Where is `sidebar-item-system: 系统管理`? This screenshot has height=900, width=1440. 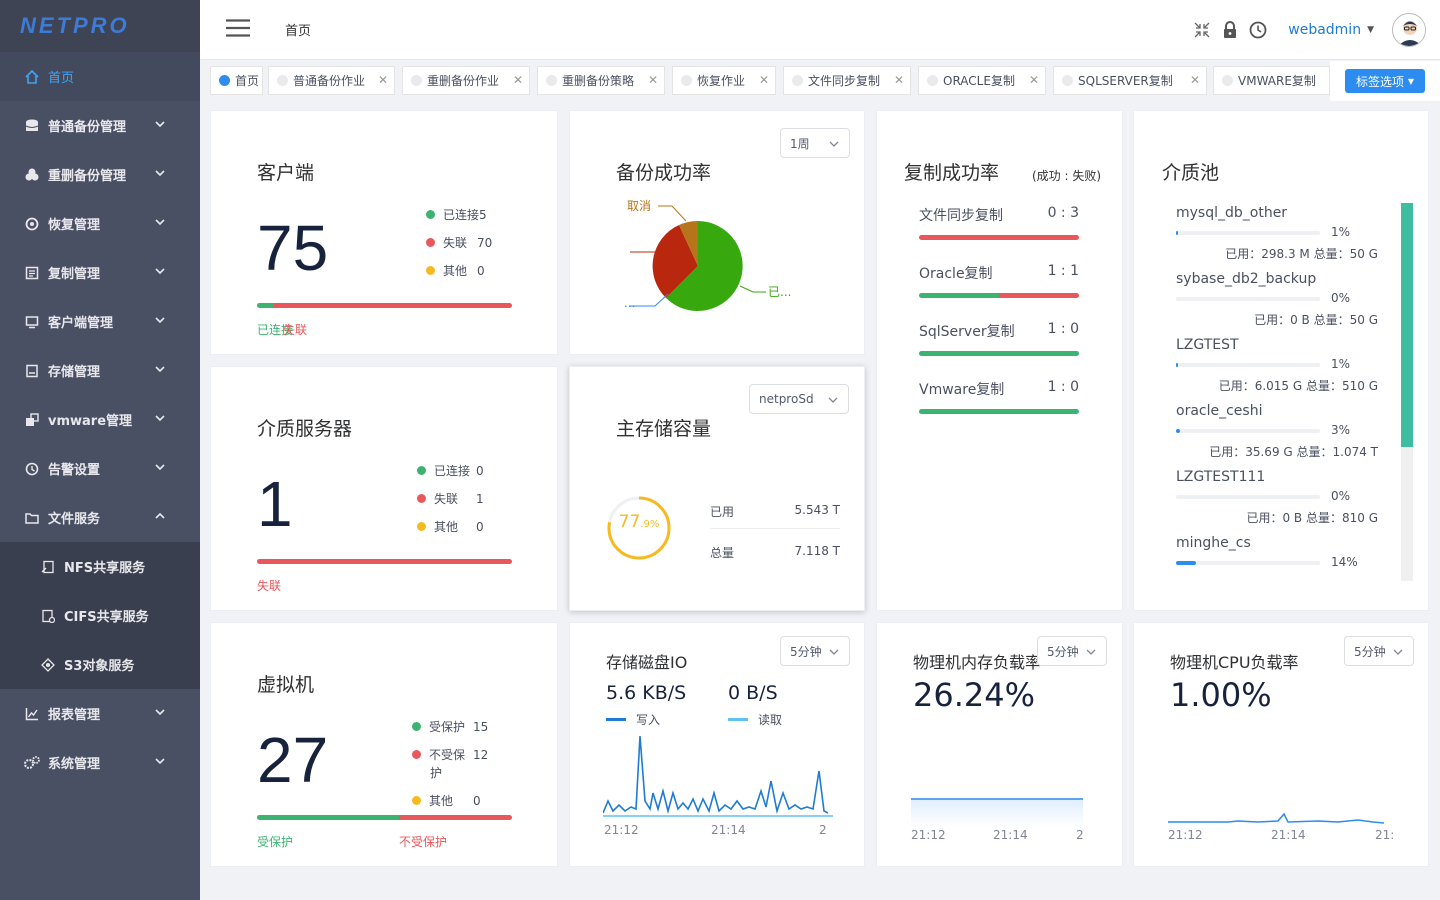
sidebar-item-system: 系统管理 is located at coordinates (100, 762).